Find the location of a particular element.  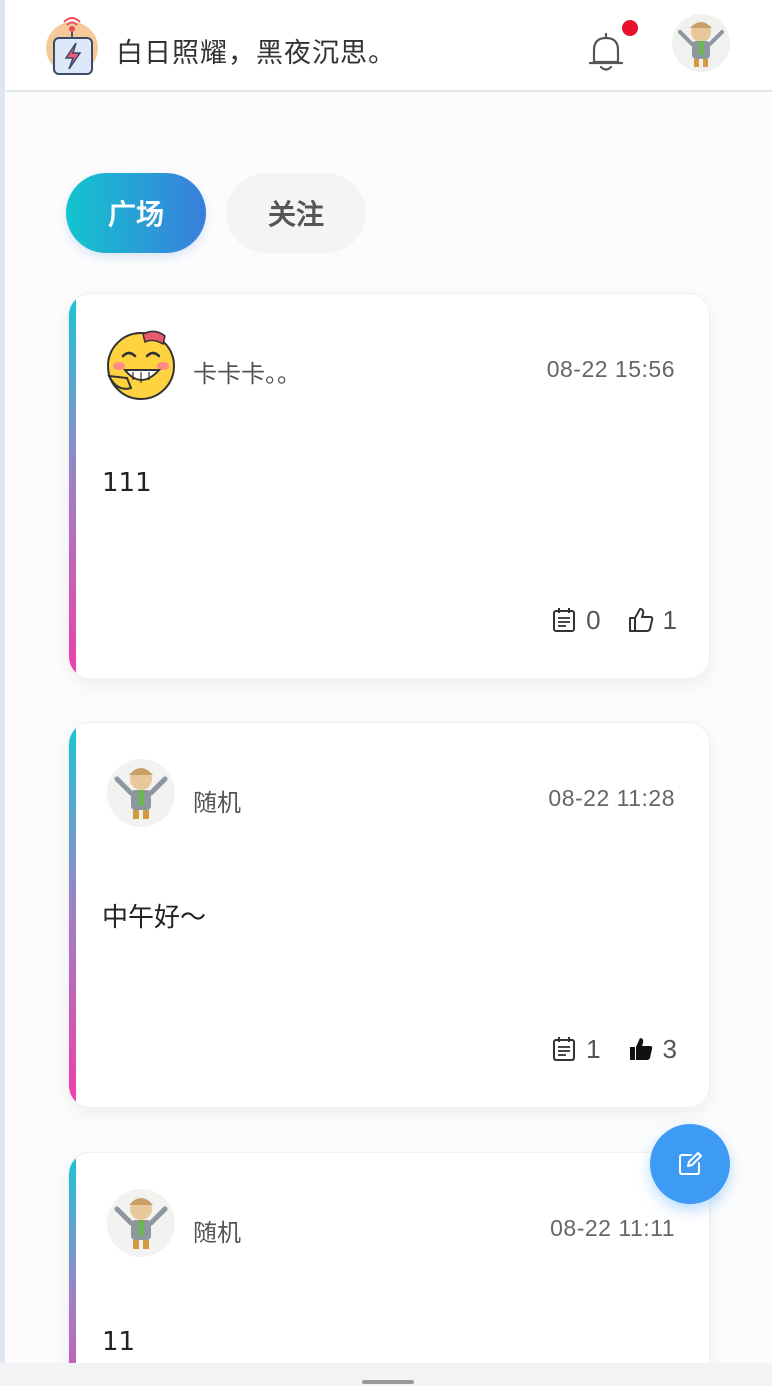

new-post-button is located at coordinates (690, 1164).